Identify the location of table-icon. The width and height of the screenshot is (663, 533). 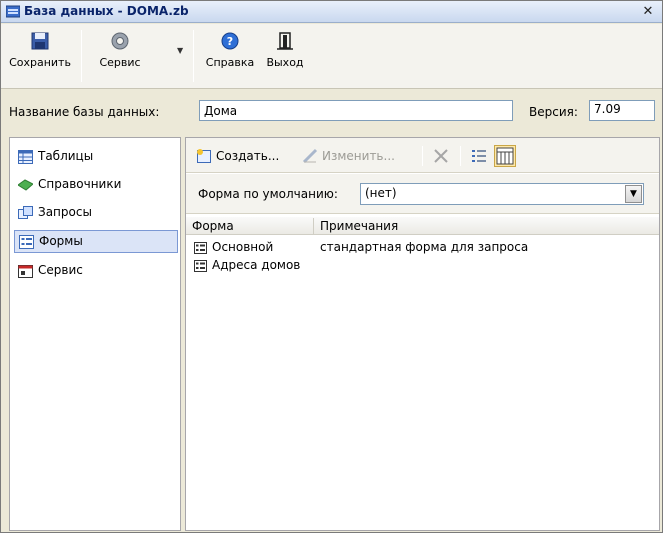
(25, 157).